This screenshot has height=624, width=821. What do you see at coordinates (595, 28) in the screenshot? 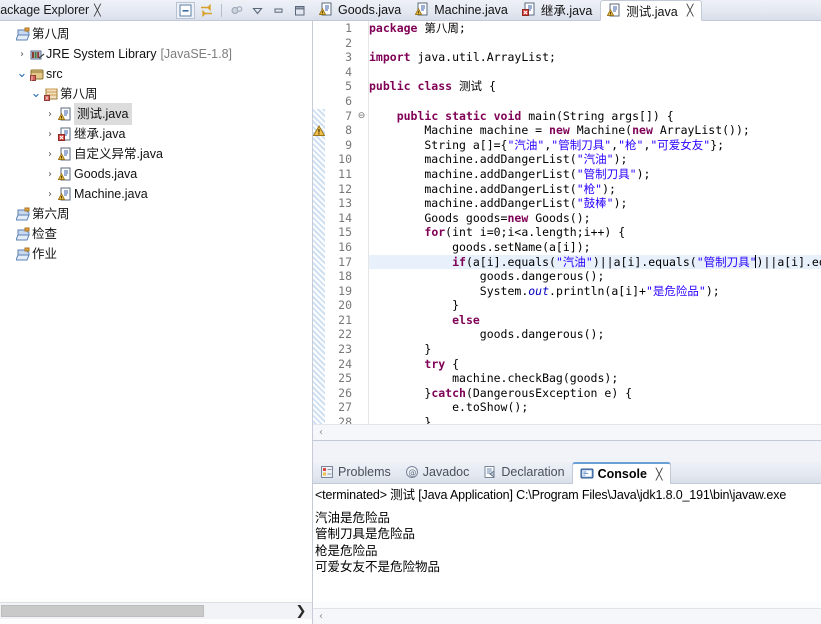
I see `code-line: package 第八周;` at bounding box center [595, 28].